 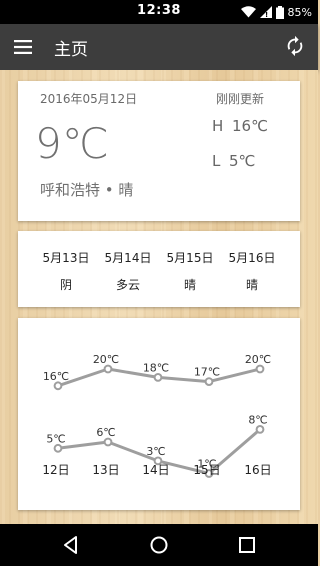 What do you see at coordinates (279, 12) in the screenshot?
I see `battery-icon` at bounding box center [279, 12].